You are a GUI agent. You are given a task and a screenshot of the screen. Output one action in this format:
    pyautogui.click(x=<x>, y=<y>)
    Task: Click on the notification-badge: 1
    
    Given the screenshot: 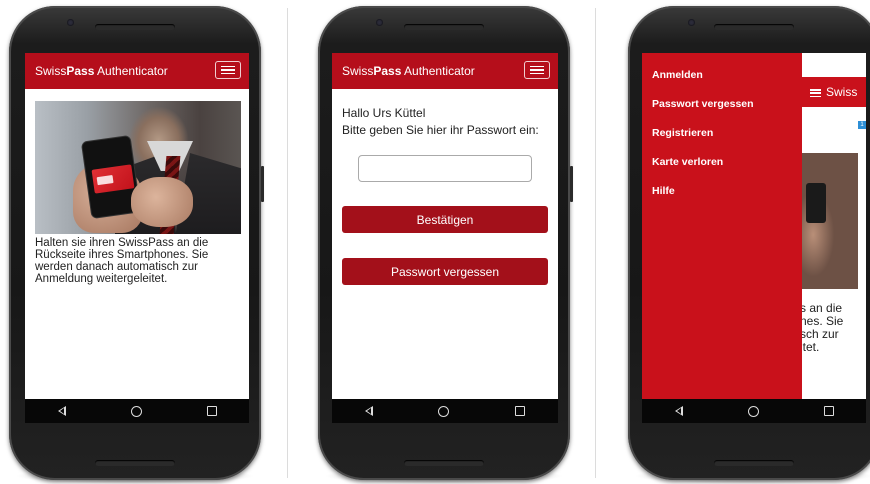 What is the action you would take?
    pyautogui.click(x=862, y=125)
    